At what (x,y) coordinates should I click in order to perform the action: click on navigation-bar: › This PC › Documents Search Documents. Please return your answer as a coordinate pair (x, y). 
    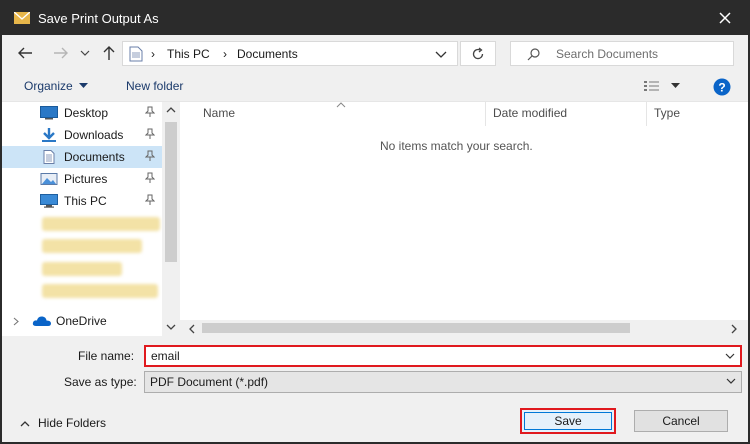
    Looking at the image, I should click on (375, 53).